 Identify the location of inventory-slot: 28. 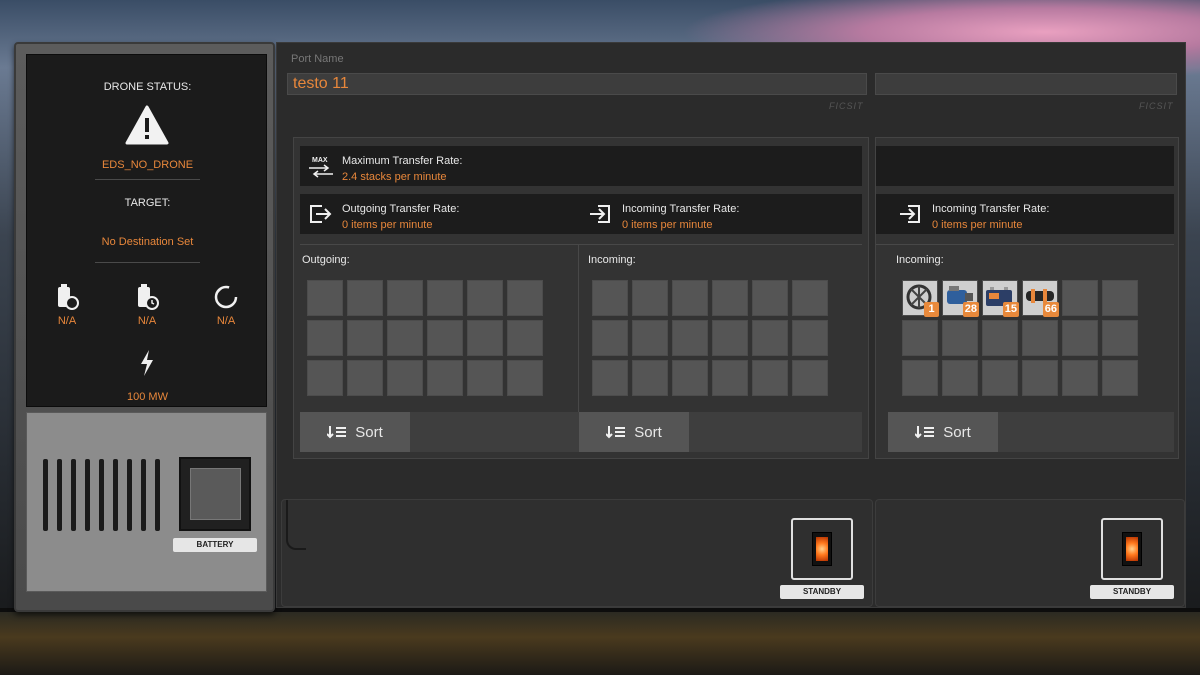
(960, 298).